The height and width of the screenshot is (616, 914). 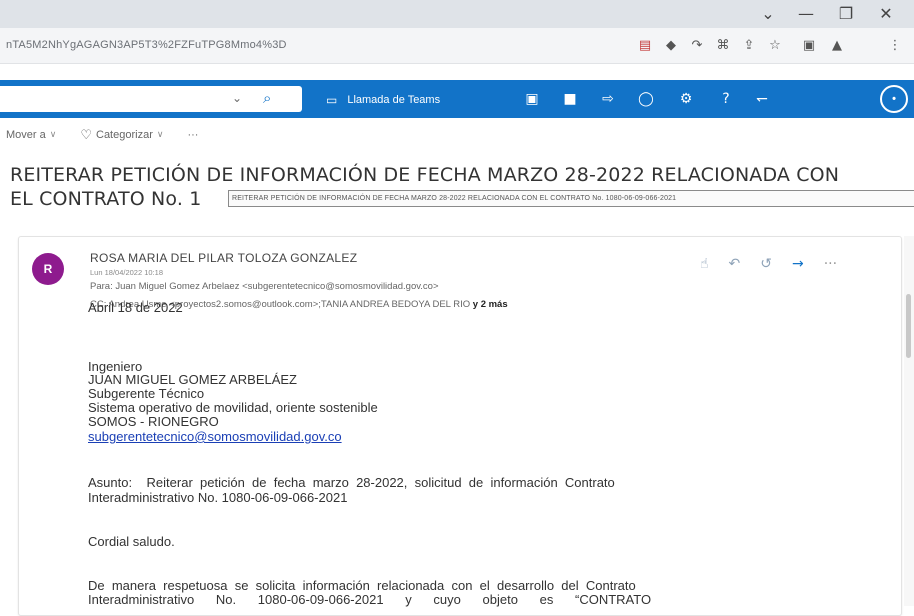 I want to click on close-window-button: ✕, so click(x=886, y=14).